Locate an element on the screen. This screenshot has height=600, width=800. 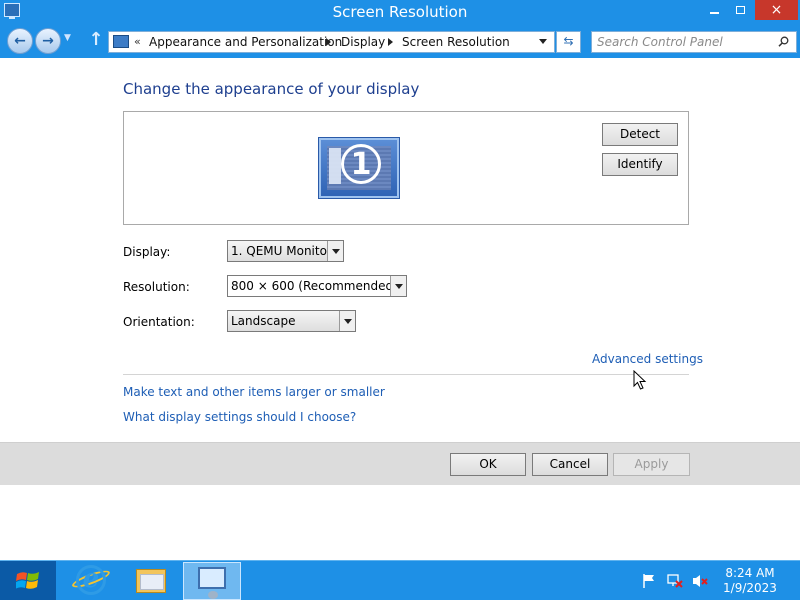
dialog-button-bar: OK Cancel Apply is located at coordinates (400, 463).